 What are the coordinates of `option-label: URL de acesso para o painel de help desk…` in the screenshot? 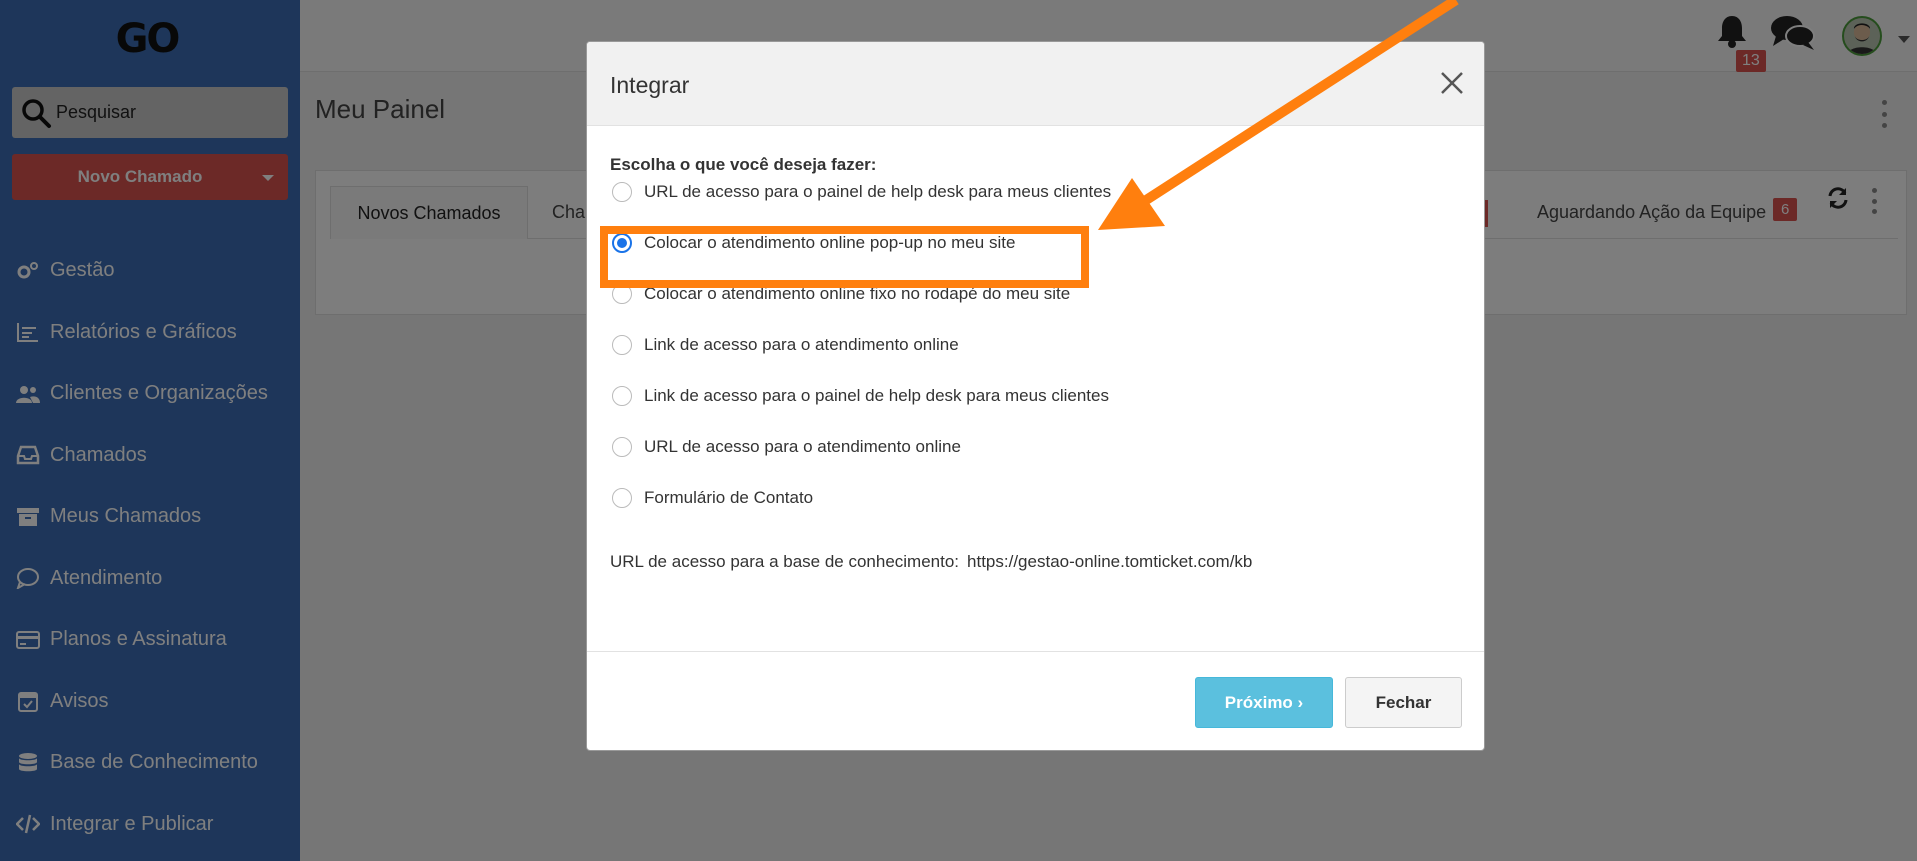 It's located at (878, 191).